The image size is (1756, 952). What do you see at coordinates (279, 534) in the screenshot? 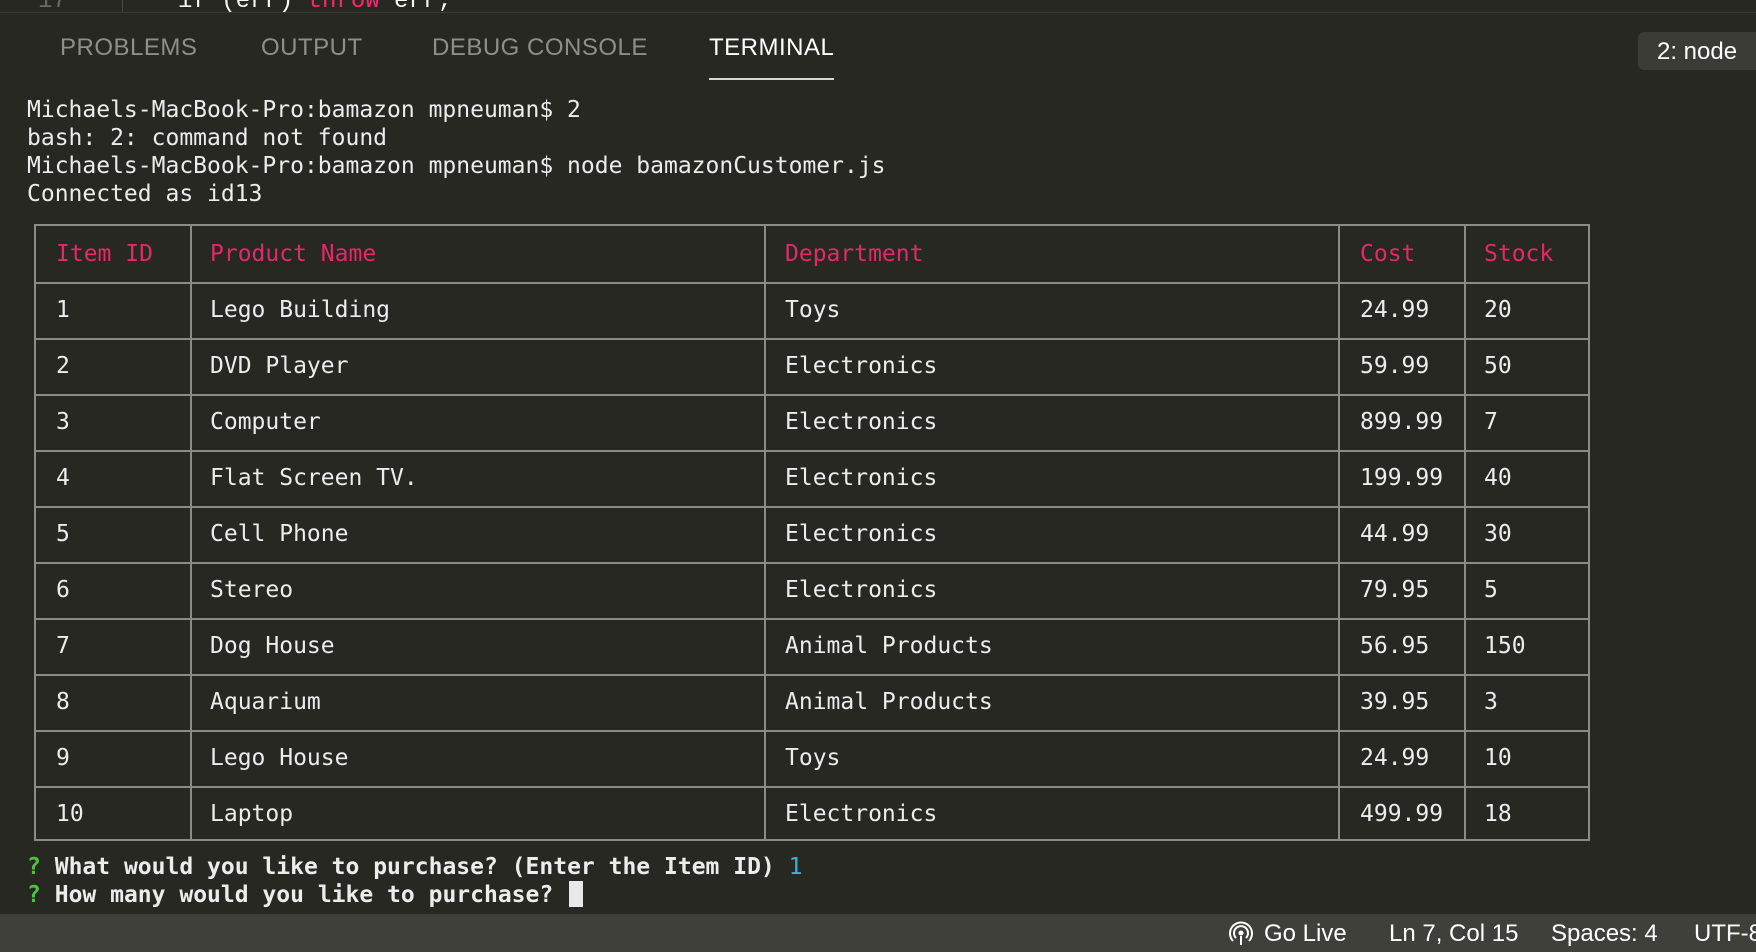
I see `table-cell: Cell Phone` at bounding box center [279, 534].